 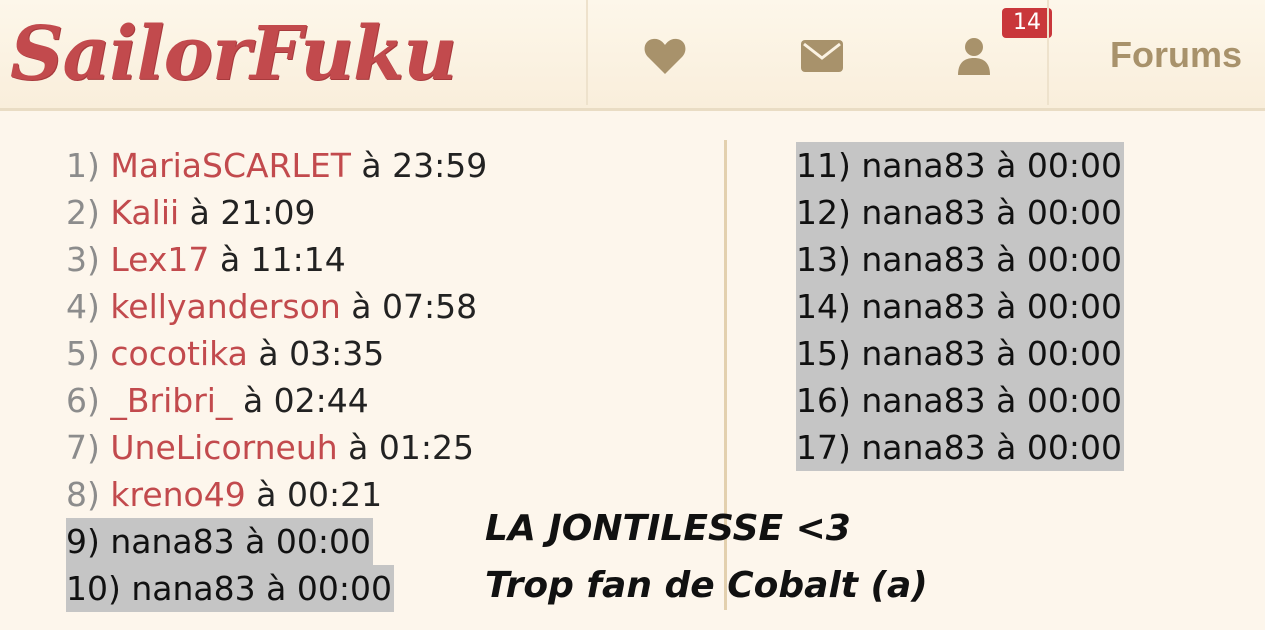 What do you see at coordinates (83, 212) in the screenshot?
I see `rank-number: 2)` at bounding box center [83, 212].